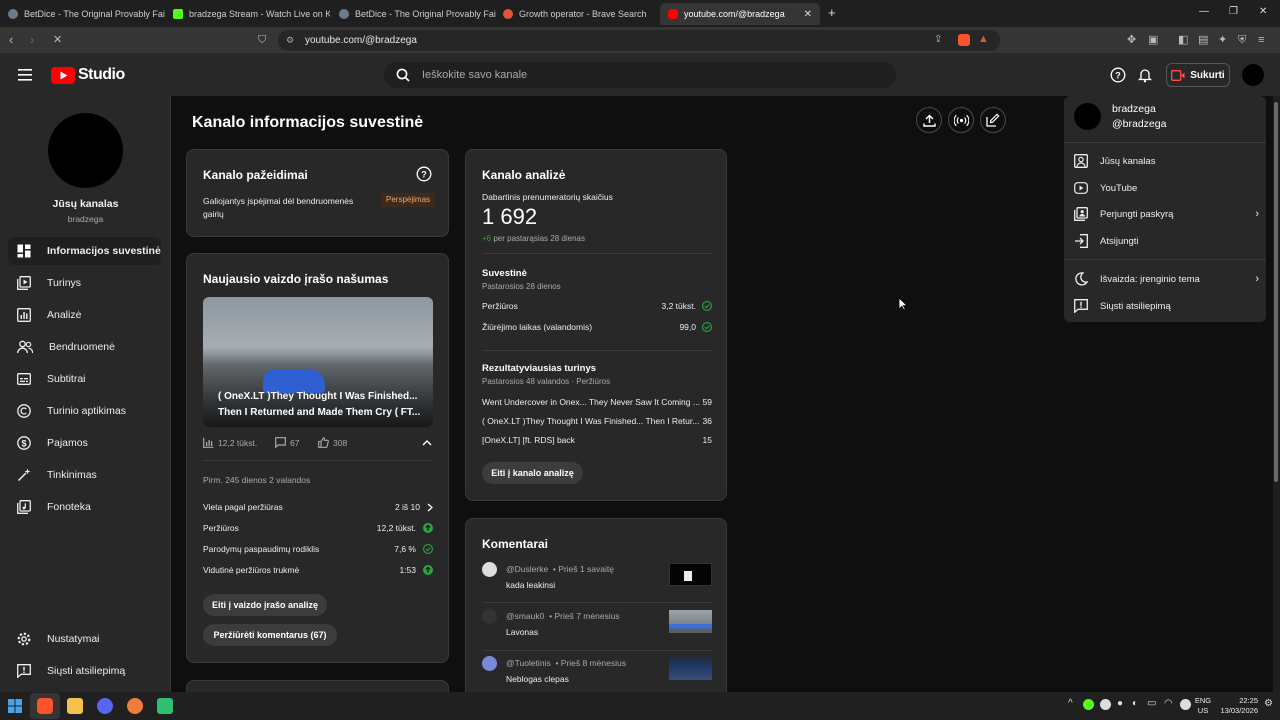 The height and width of the screenshot is (720, 1280). Describe the element at coordinates (597, 629) in the screenshot. I see `comment-item: @smauk0 • Prieš 7 mėnesius Lavonas` at that location.